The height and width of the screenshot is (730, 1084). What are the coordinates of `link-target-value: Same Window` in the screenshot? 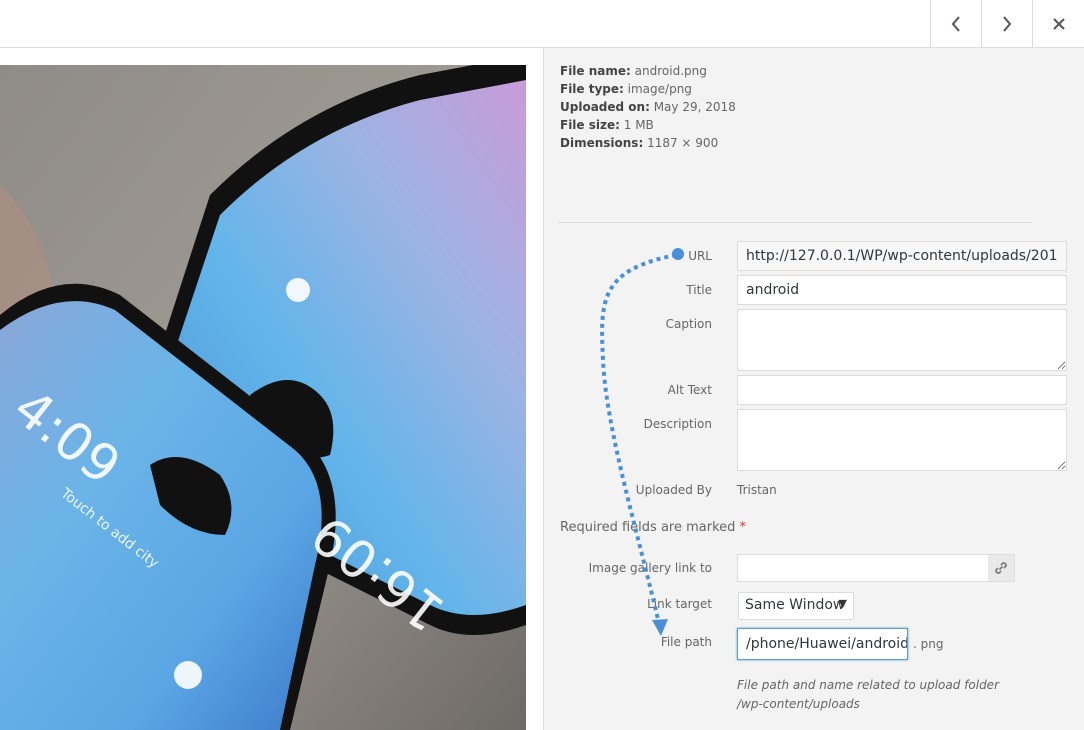 It's located at (795, 605).